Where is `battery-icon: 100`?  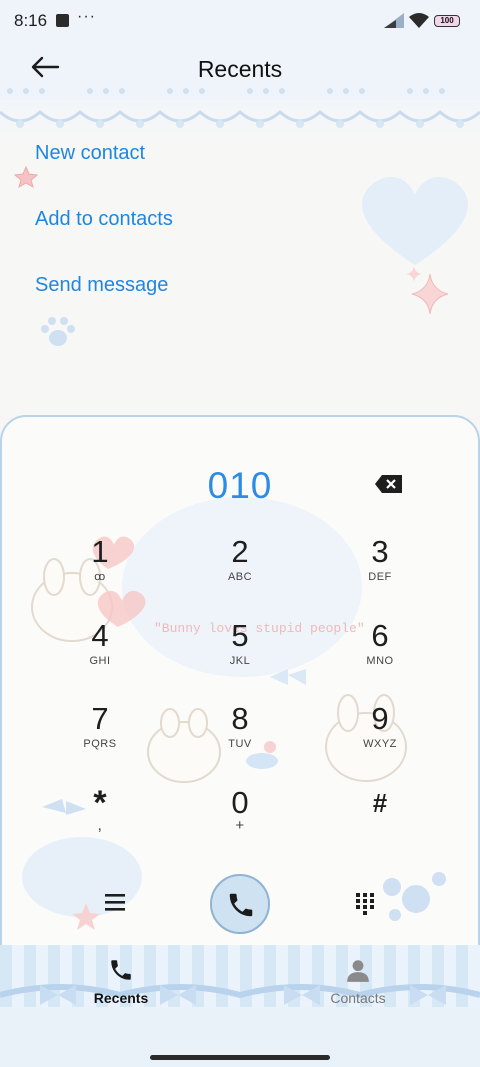 battery-icon: 100 is located at coordinates (447, 21).